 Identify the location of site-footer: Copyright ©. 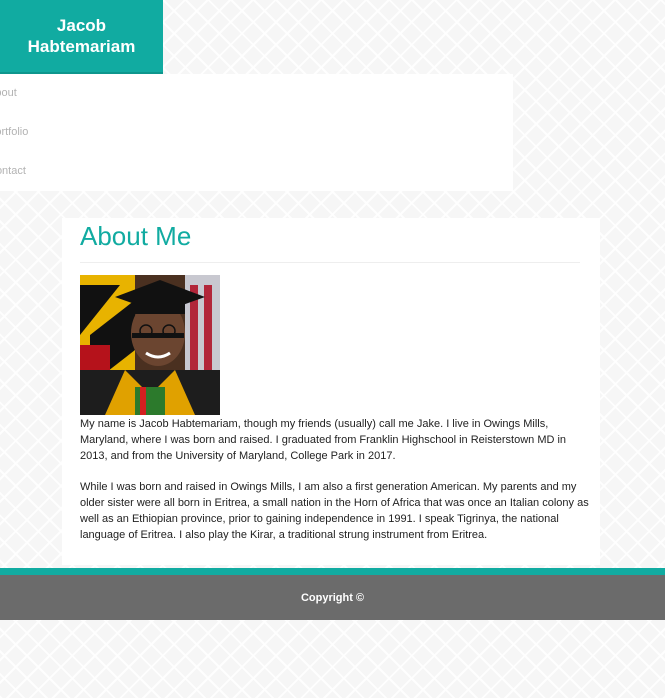
(332, 597).